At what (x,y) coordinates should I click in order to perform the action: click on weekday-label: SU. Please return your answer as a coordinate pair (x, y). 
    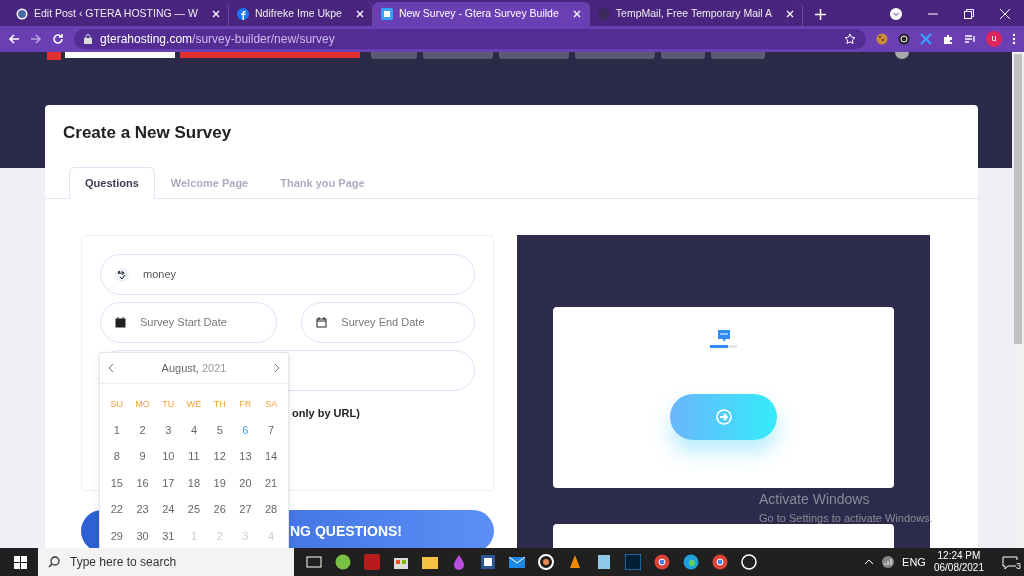
    Looking at the image, I should click on (117, 404).